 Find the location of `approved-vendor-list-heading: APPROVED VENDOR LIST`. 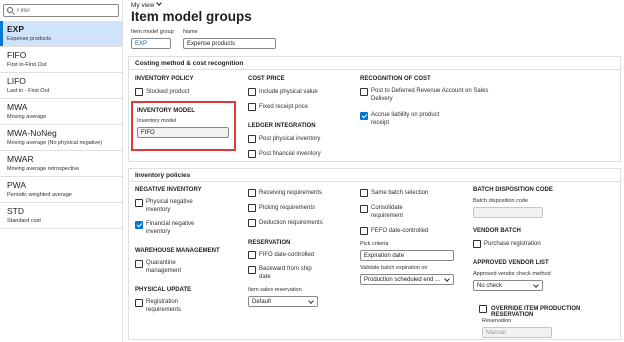

approved-vendor-list-heading: APPROVED VENDOR LIST is located at coordinates (511, 263).